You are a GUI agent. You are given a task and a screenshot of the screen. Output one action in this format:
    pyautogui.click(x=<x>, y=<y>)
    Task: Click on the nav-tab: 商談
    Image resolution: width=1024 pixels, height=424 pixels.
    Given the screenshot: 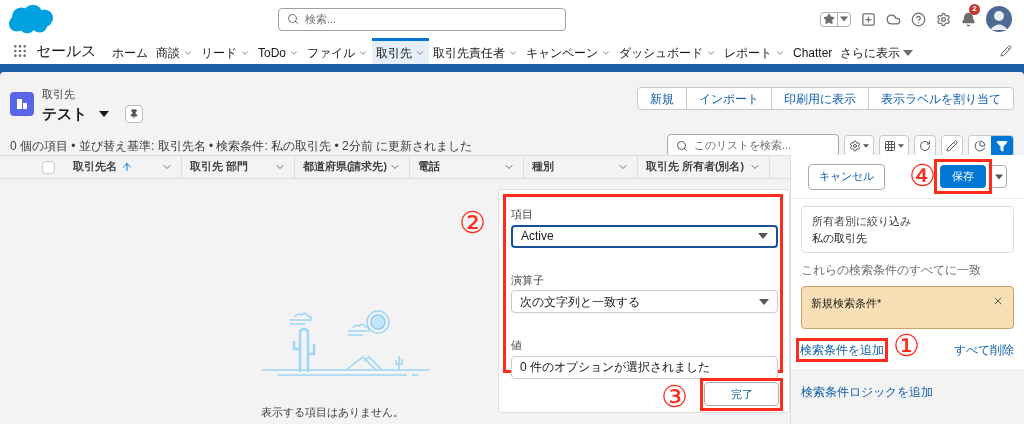 What is the action you would take?
    pyautogui.click(x=174, y=51)
    